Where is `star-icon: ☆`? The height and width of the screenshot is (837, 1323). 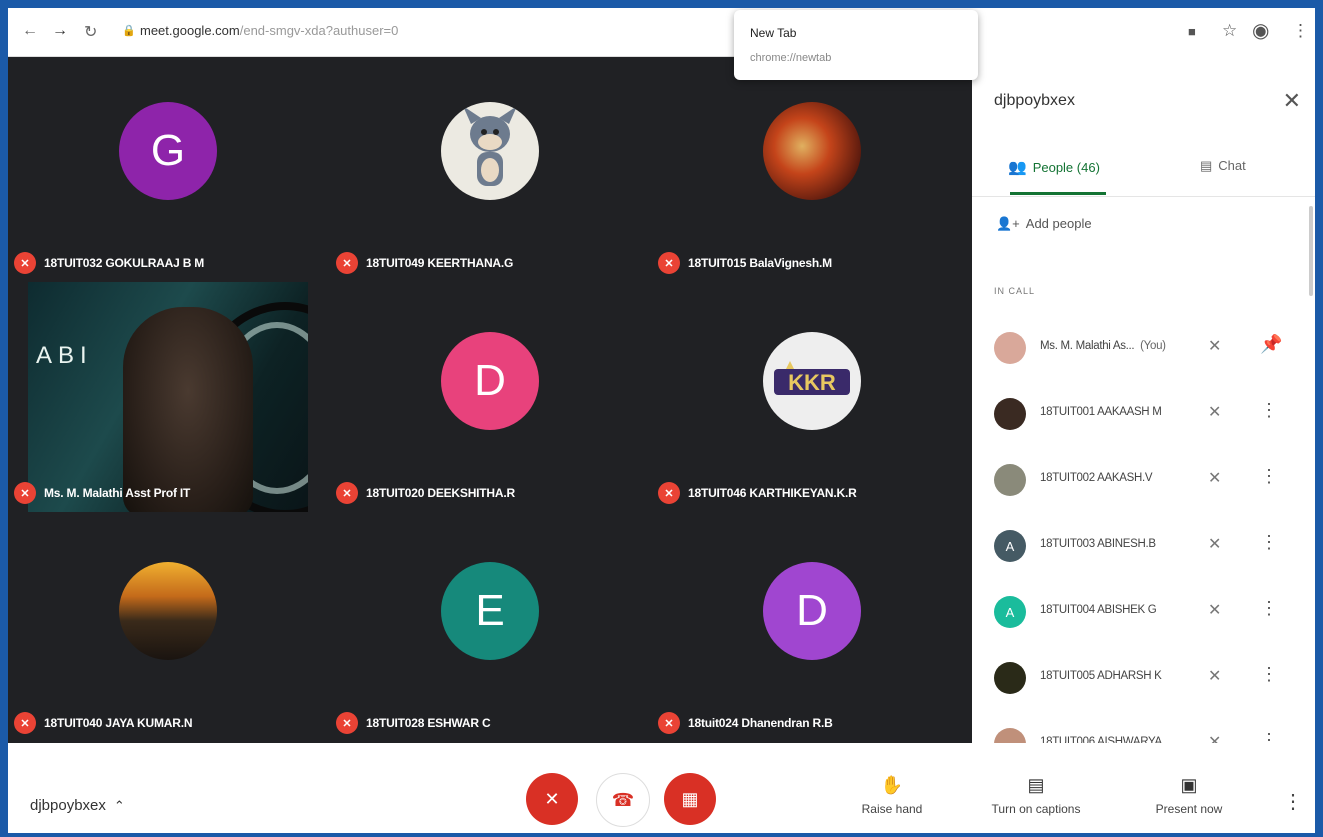
star-icon: ☆ is located at coordinates (1229, 31).